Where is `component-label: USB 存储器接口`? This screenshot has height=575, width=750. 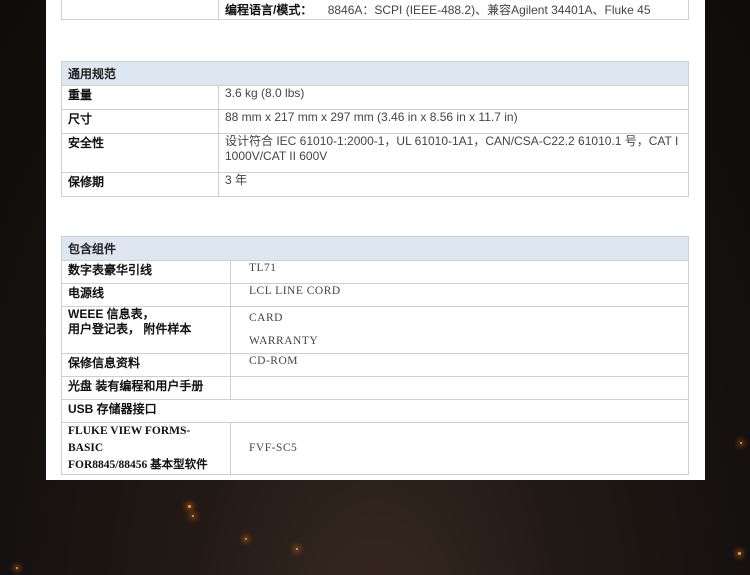 component-label: USB 存储器接口 is located at coordinates (375, 411).